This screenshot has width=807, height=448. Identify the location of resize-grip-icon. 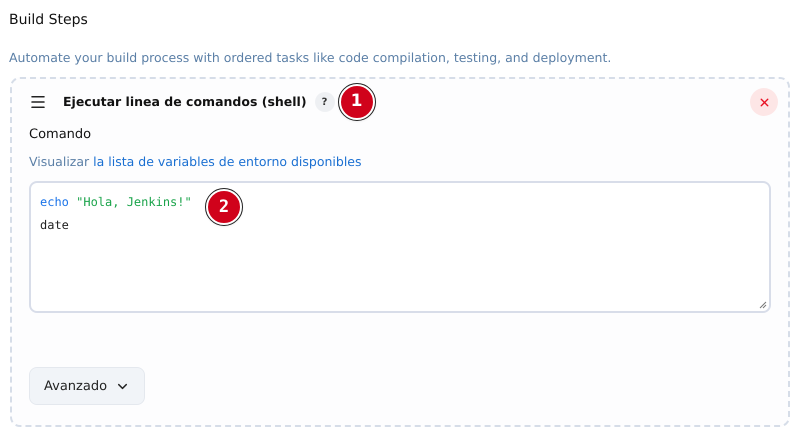
(763, 305).